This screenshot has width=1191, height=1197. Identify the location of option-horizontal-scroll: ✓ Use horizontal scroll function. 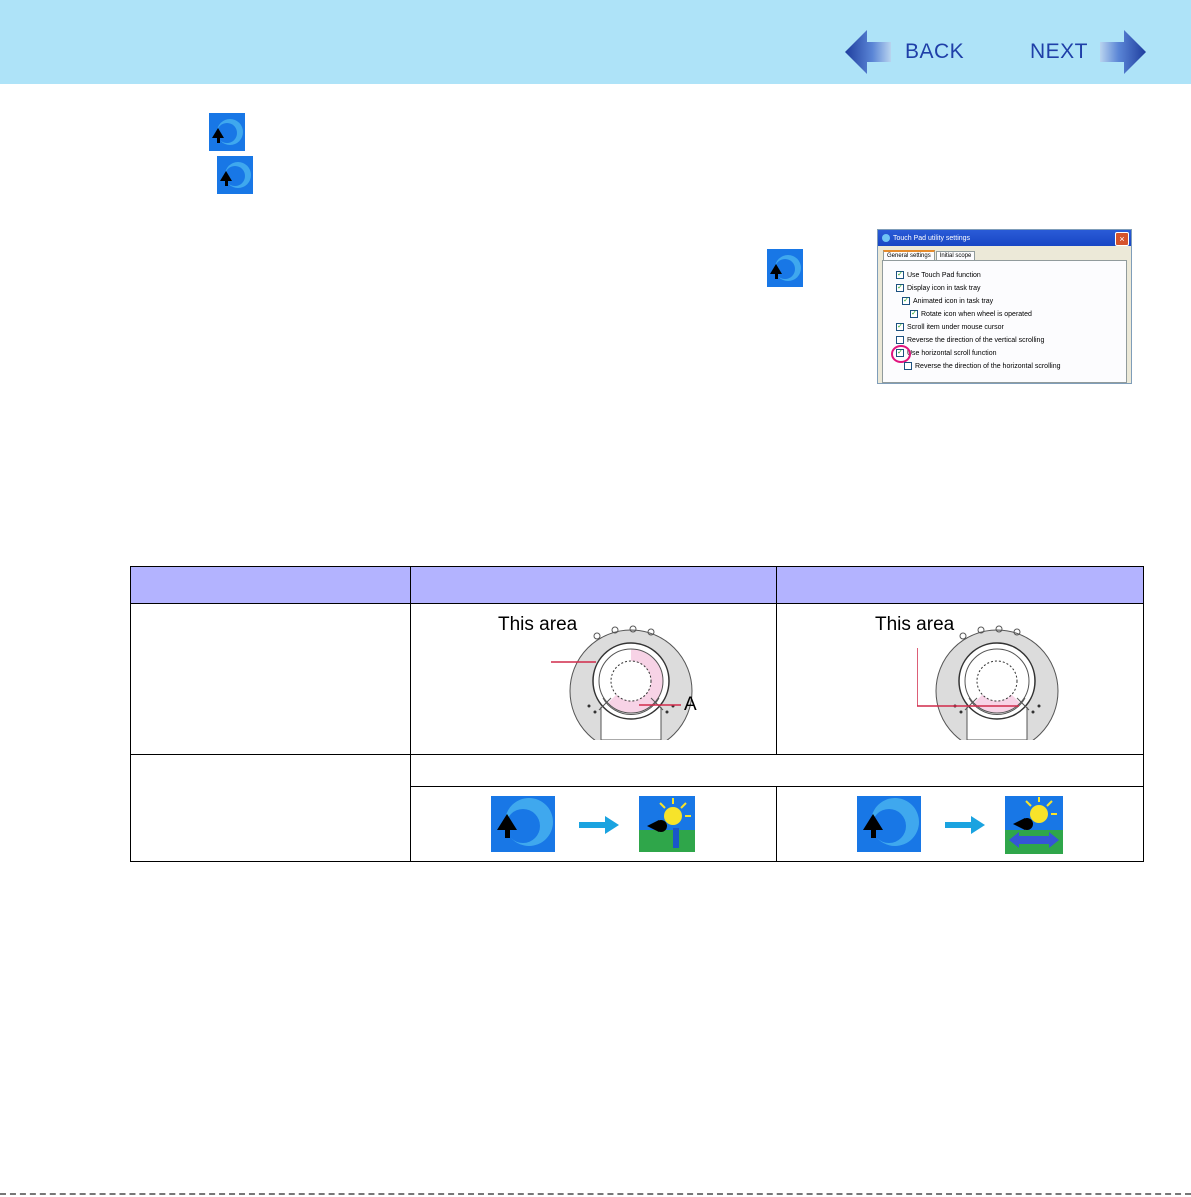
(946, 353).